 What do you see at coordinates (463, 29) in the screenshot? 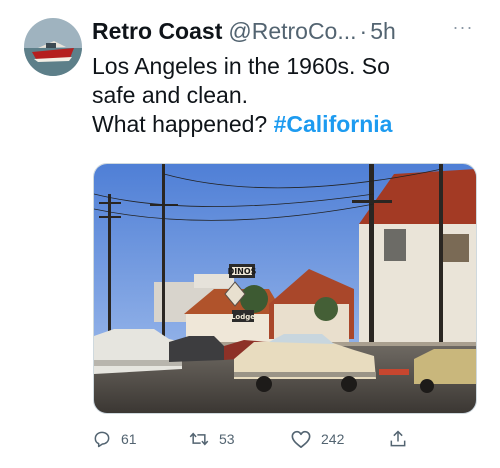
I see `more-icon: ···` at bounding box center [463, 29].